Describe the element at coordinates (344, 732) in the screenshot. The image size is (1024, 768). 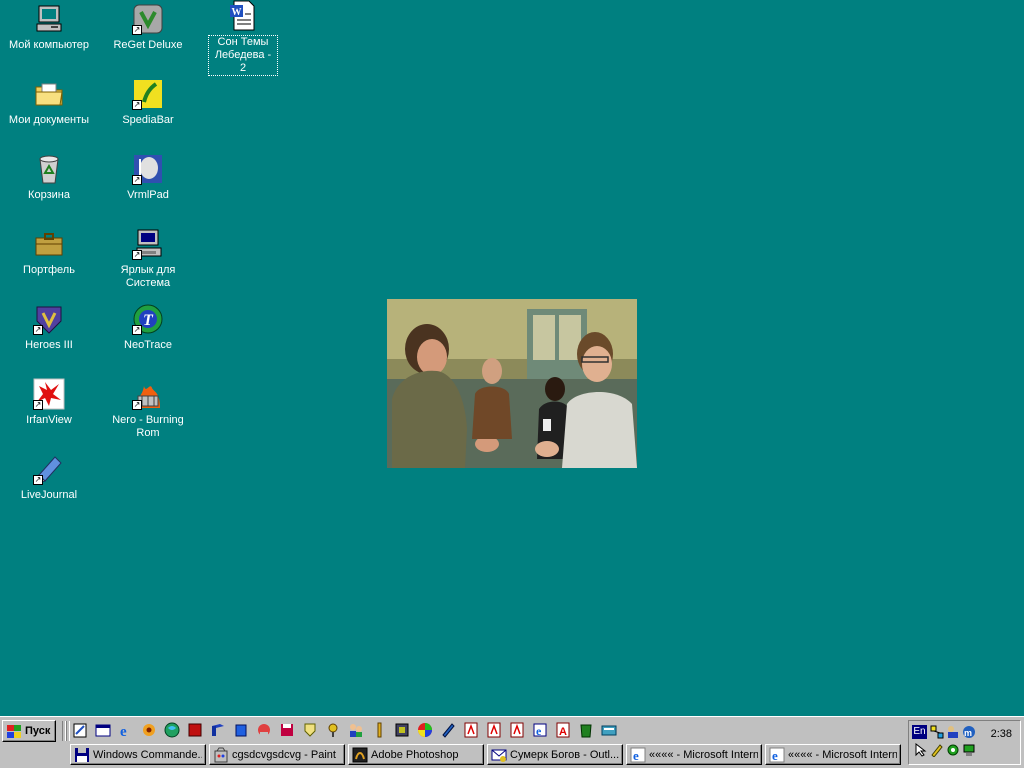
I see `quick-launch-bar: e e A` at that location.